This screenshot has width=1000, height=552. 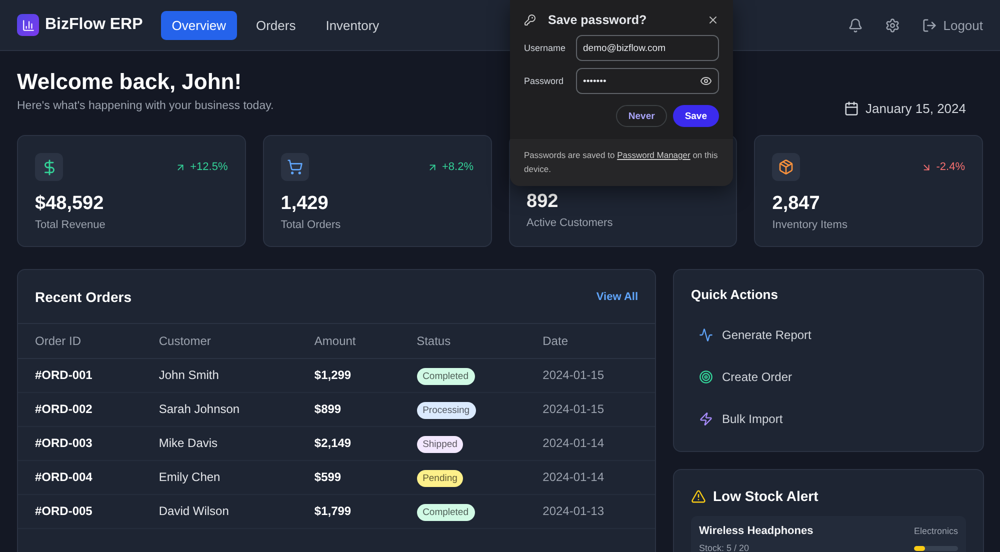 I want to click on quick-action: Create Order, so click(x=828, y=377).